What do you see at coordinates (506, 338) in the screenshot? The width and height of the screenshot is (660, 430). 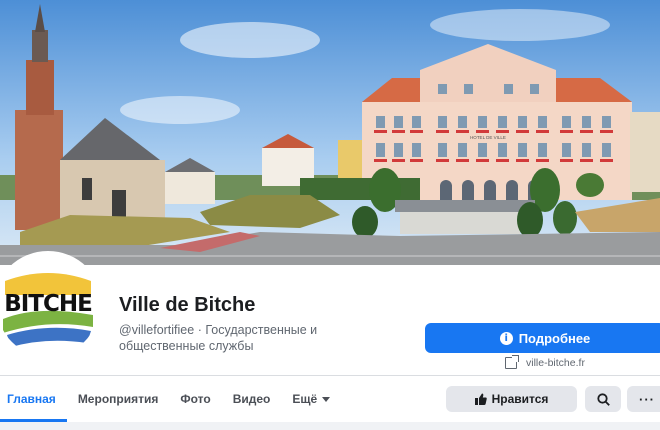 I see `info-icon: i` at bounding box center [506, 338].